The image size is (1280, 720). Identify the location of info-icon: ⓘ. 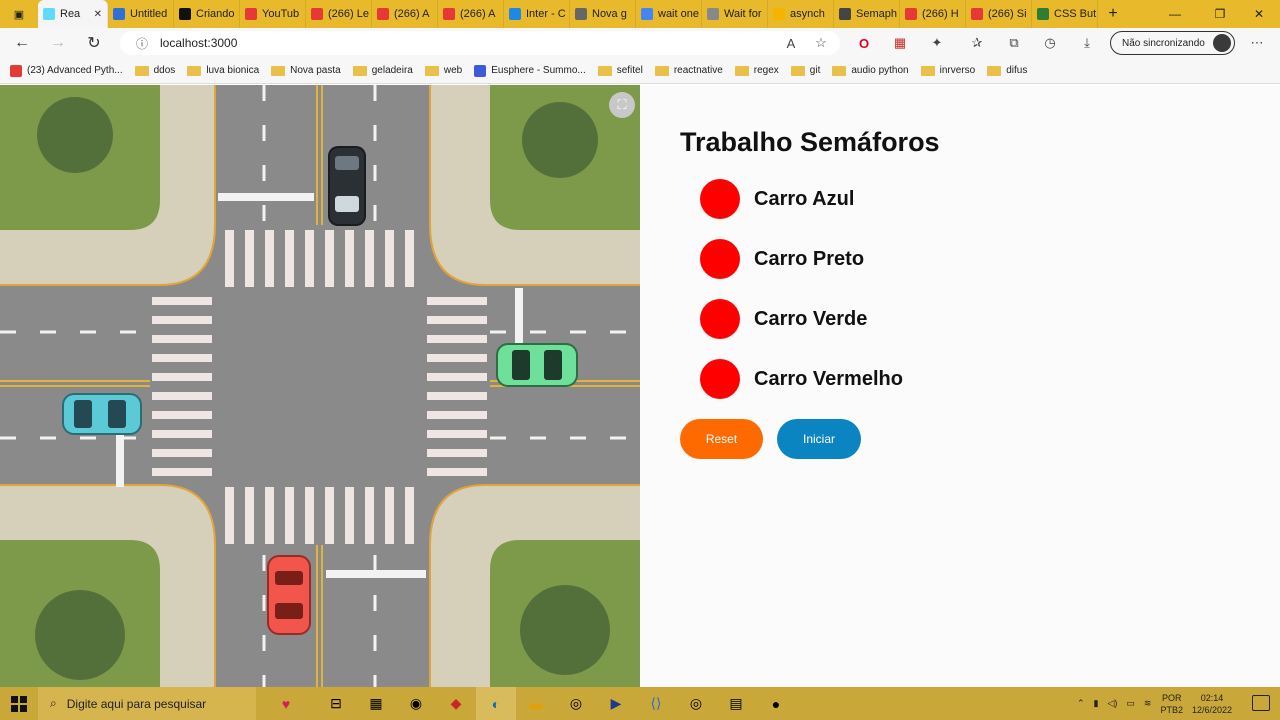
(142, 43).